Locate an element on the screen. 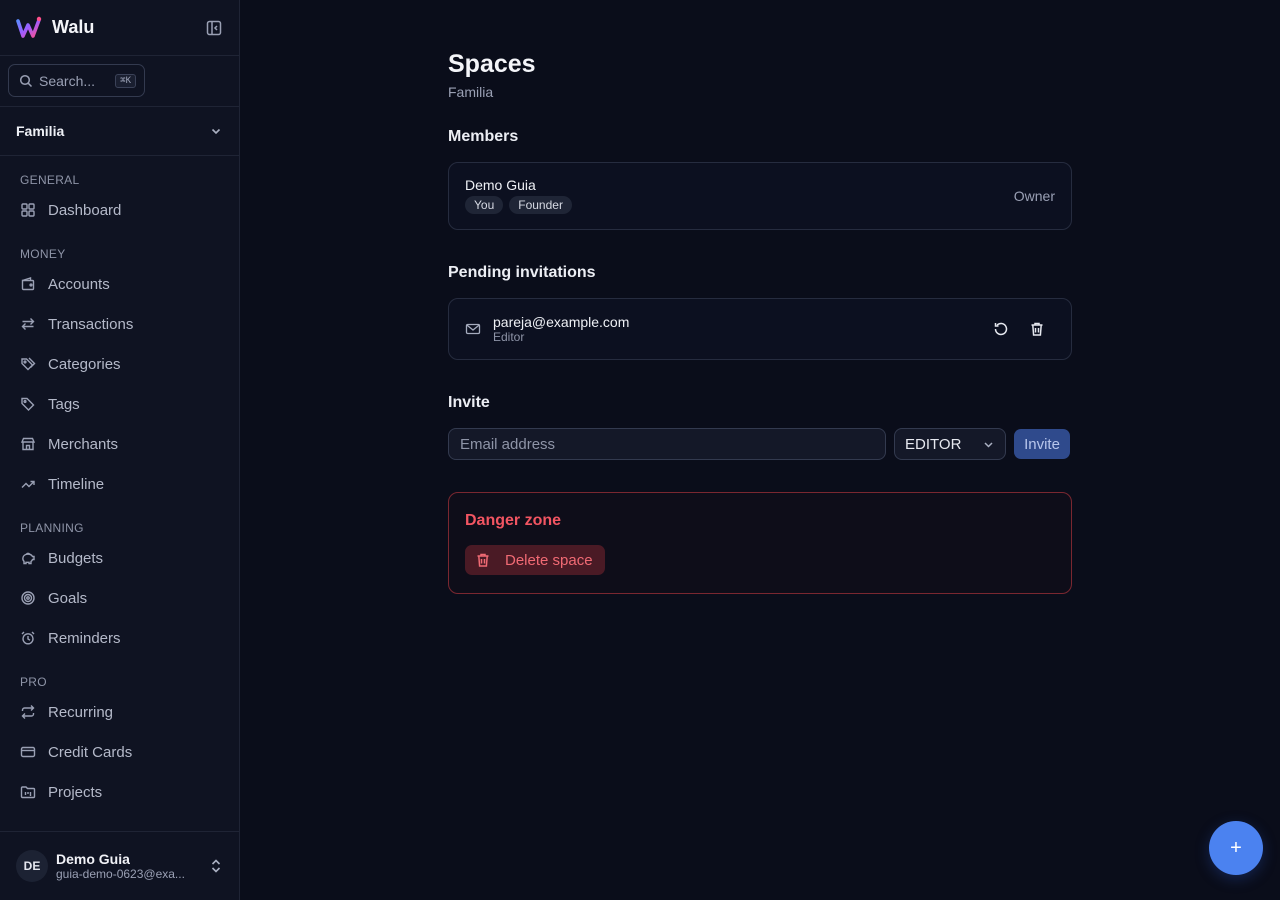 This screenshot has width=1280, height=900. store-icon is located at coordinates (28, 444).